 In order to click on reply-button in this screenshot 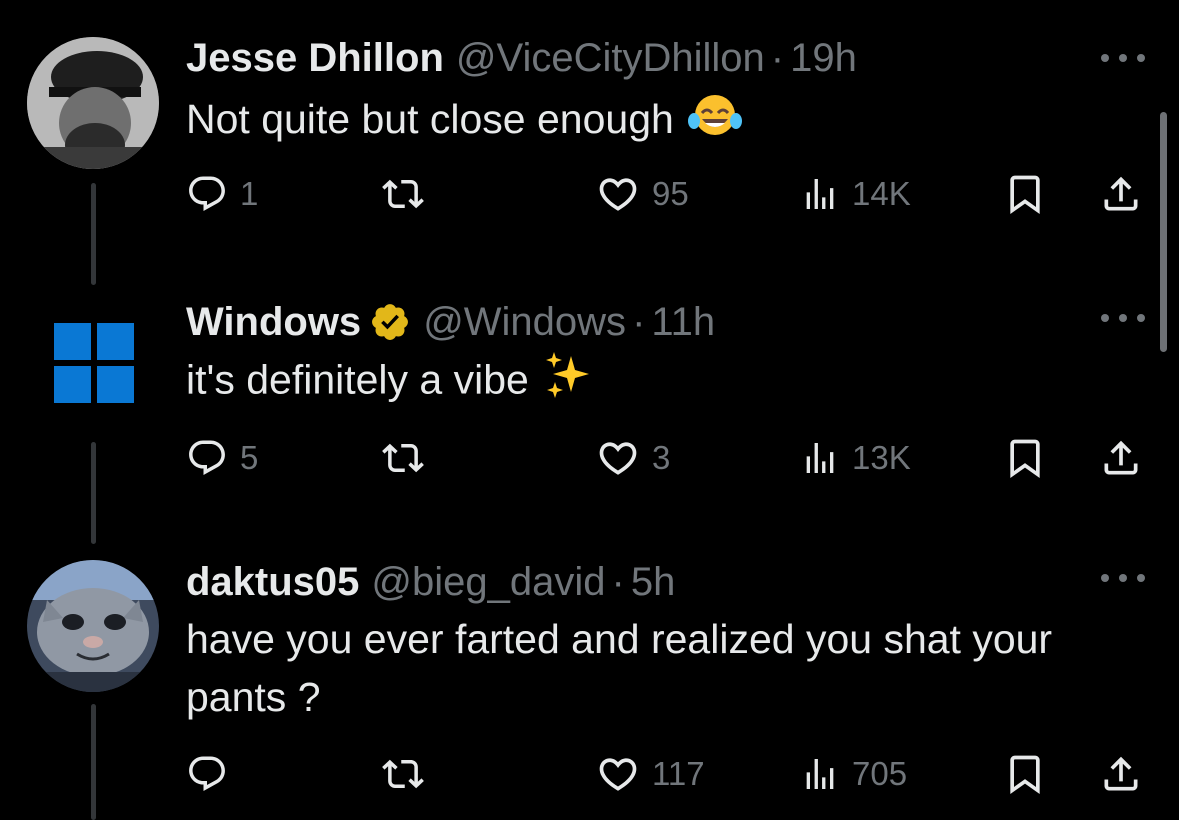, I will do `click(213, 774)`.